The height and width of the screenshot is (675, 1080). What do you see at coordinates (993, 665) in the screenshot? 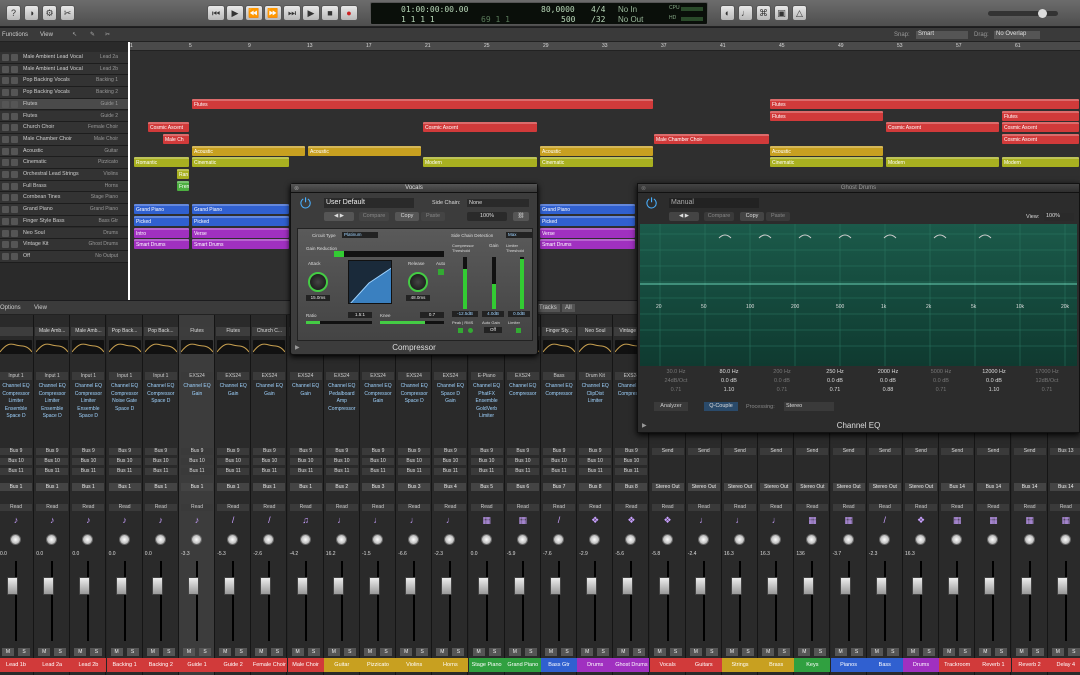
I see `channel-name: Reverb 1` at bounding box center [993, 665].